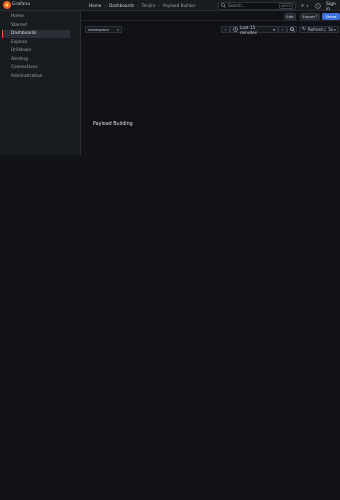 This screenshot has height=500, width=340. I want to click on time-range-label: Last 15 minutes, so click(248, 29).